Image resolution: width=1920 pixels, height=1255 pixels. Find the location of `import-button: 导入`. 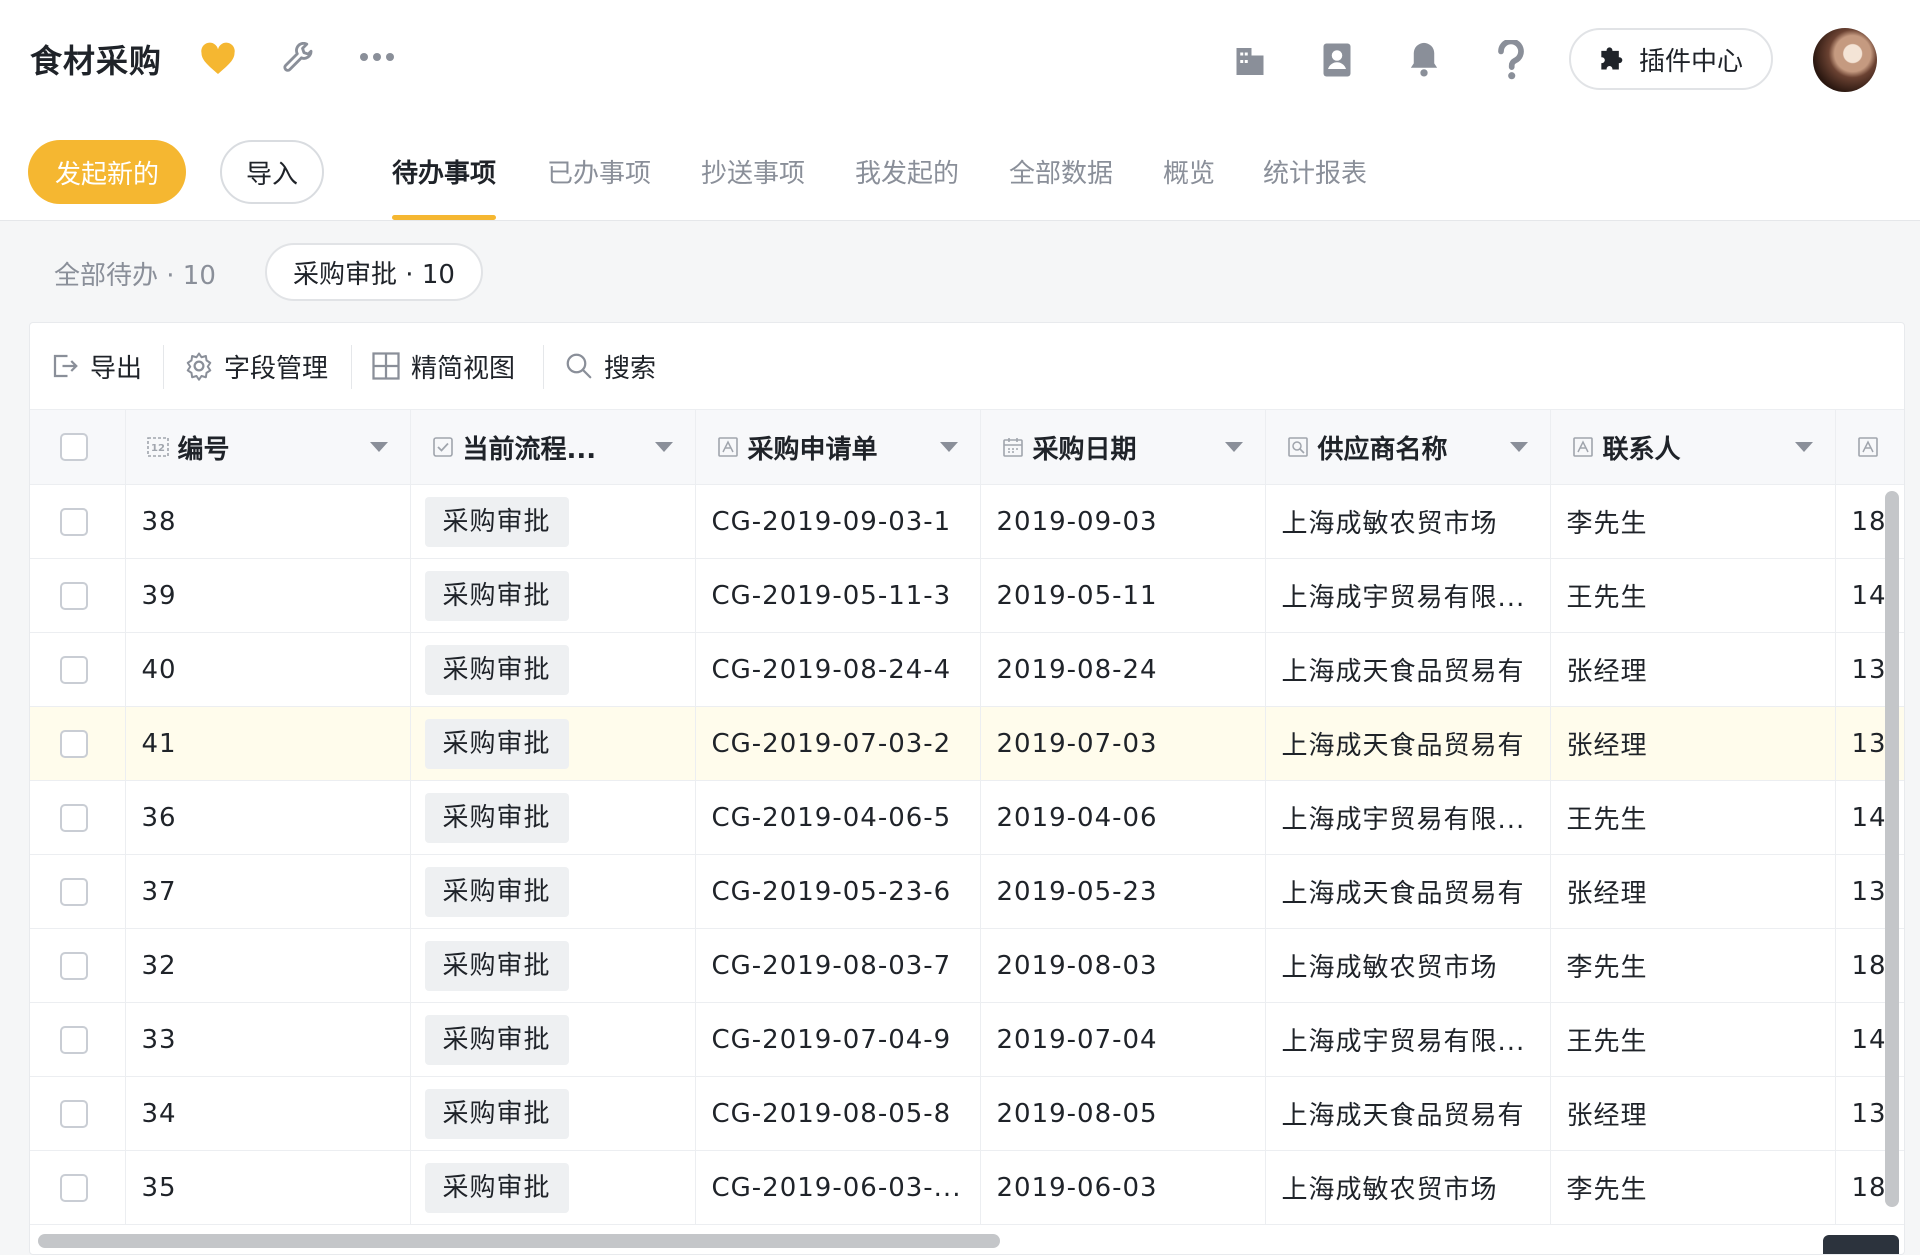

import-button: 导入 is located at coordinates (272, 172).